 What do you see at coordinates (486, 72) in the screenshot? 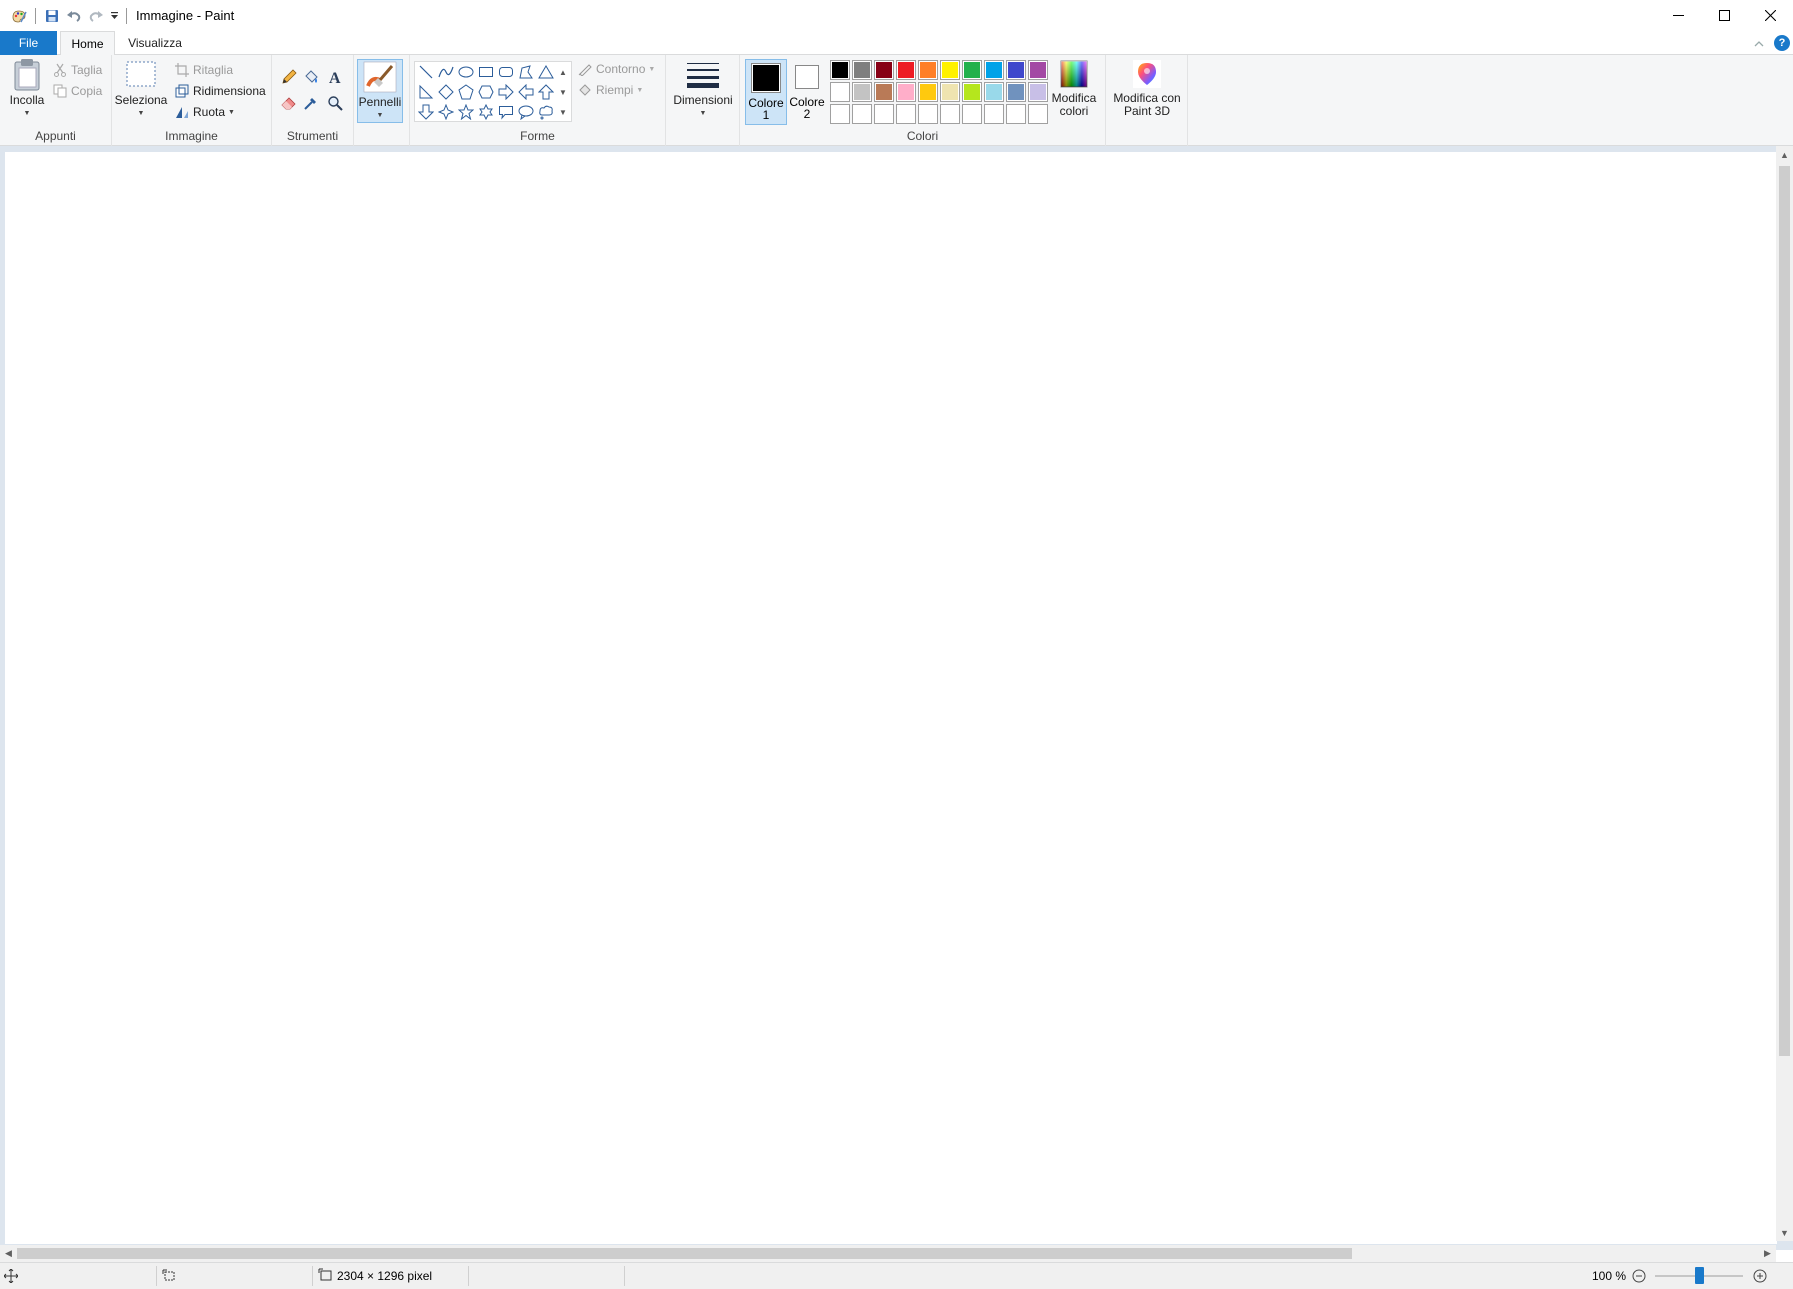
I see `rectangle-shape-icon` at bounding box center [486, 72].